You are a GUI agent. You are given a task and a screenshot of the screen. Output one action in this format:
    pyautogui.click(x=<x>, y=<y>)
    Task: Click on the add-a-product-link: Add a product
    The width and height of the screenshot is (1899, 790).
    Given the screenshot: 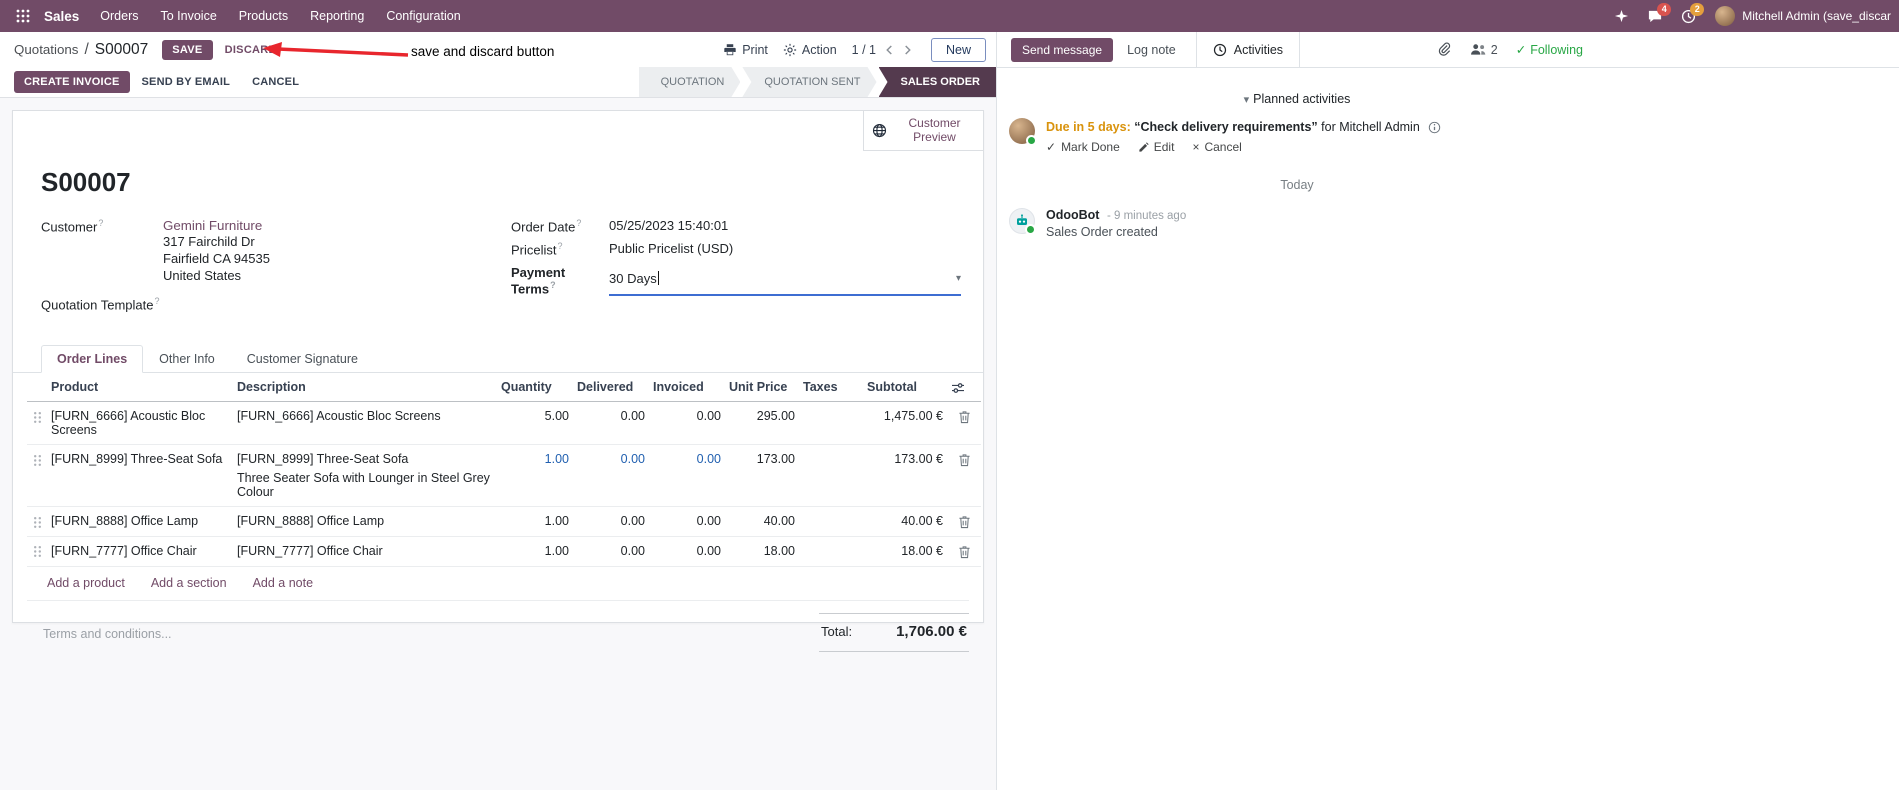 What is the action you would take?
    pyautogui.click(x=86, y=583)
    